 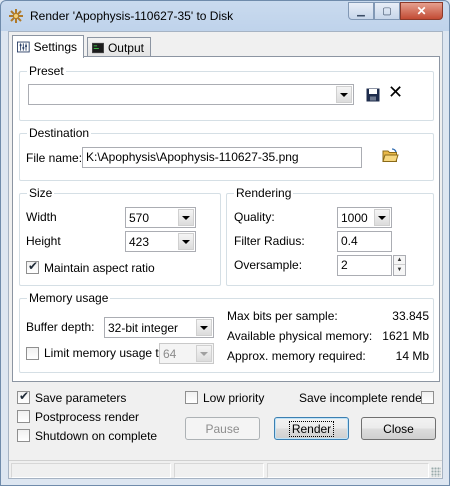 What do you see at coordinates (269, 241) in the screenshot?
I see `filter-radius-label: Filter Radius:` at bounding box center [269, 241].